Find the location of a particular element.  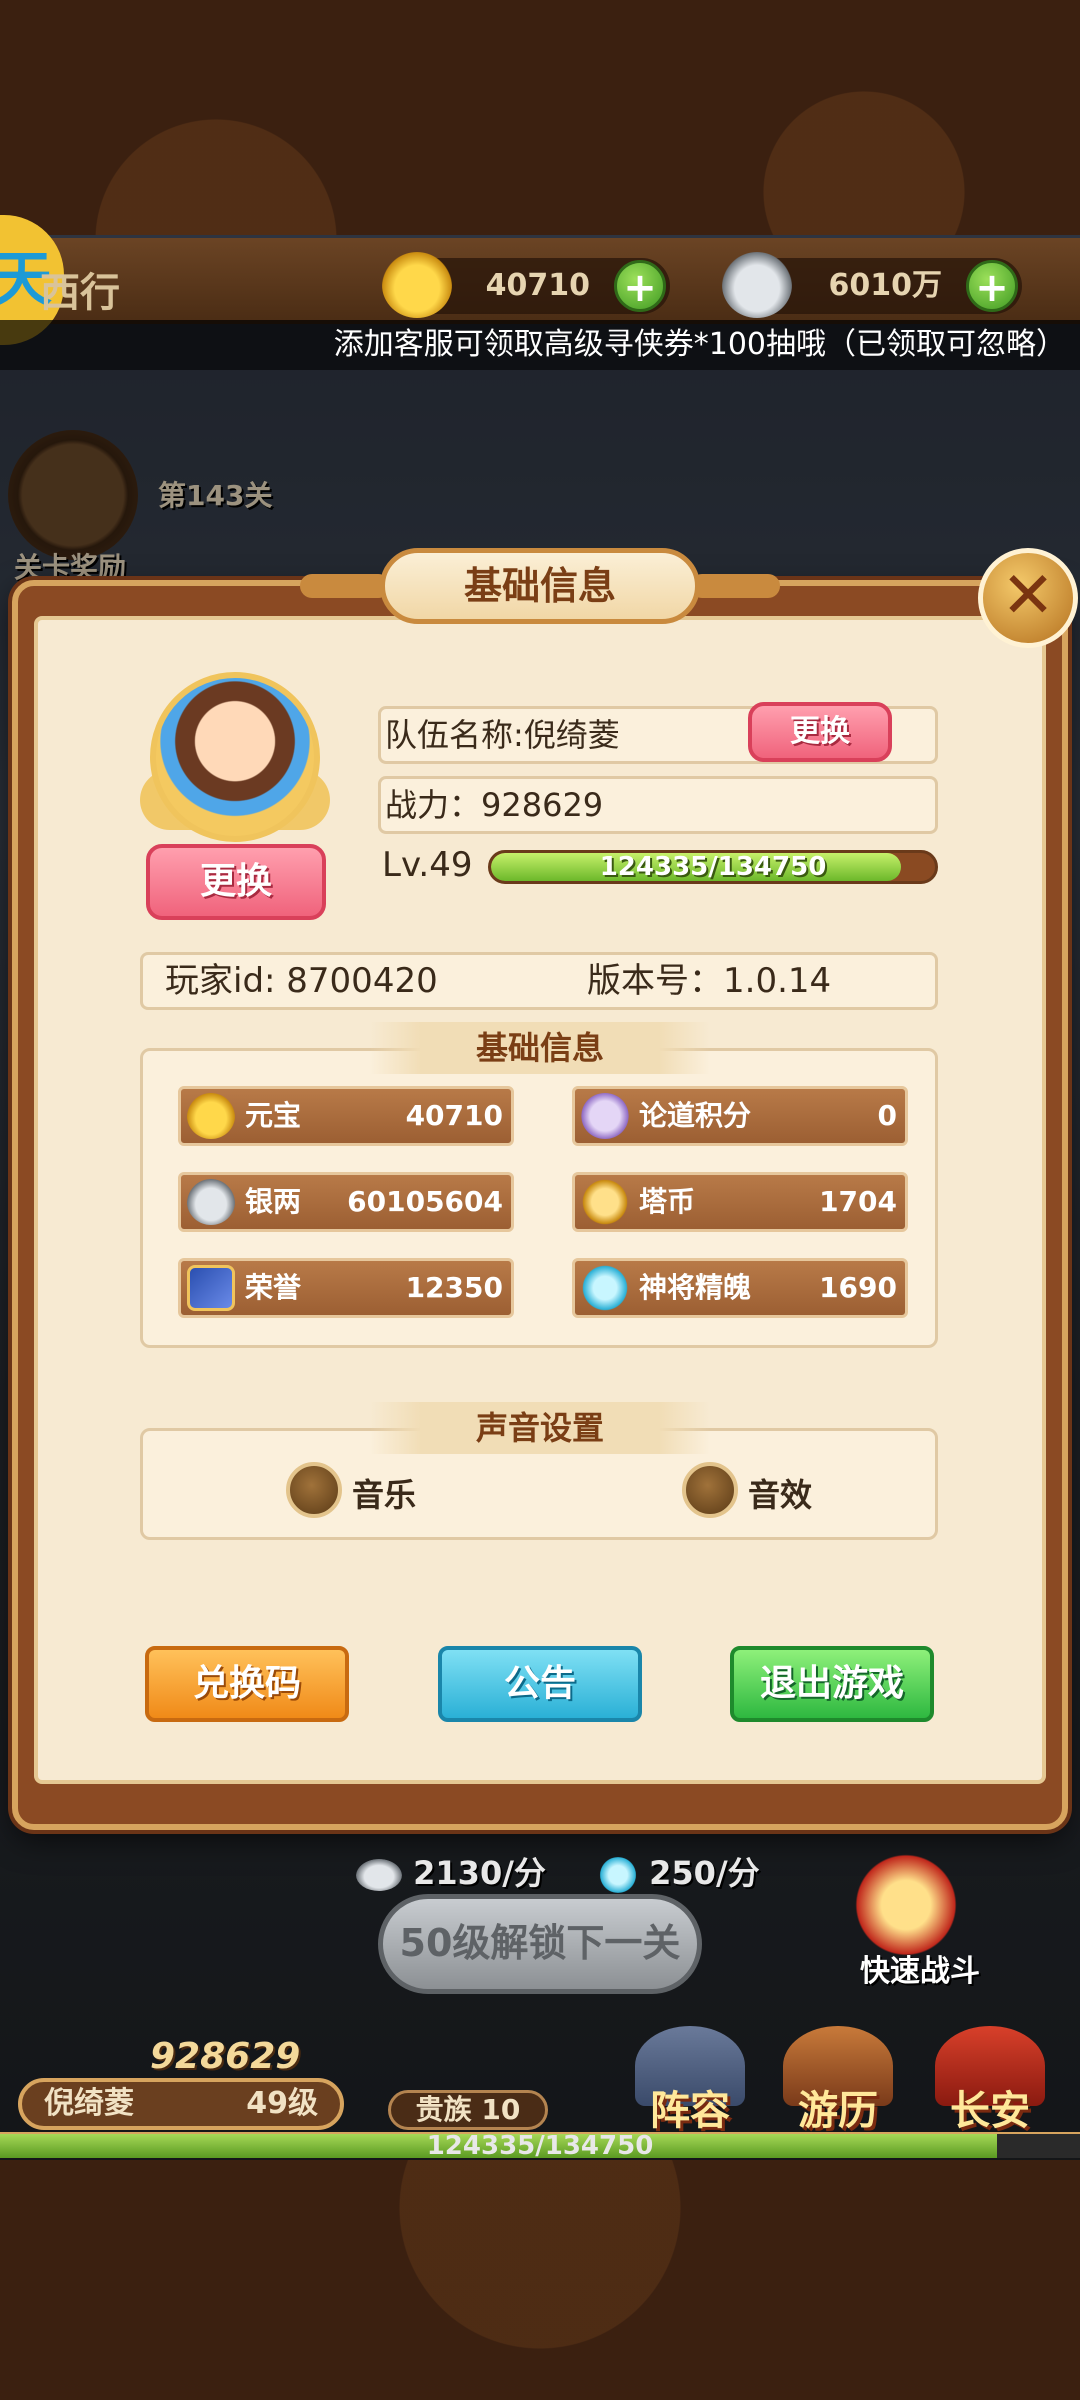

resource-card: 荣誉 12350 is located at coordinates (346, 1288).